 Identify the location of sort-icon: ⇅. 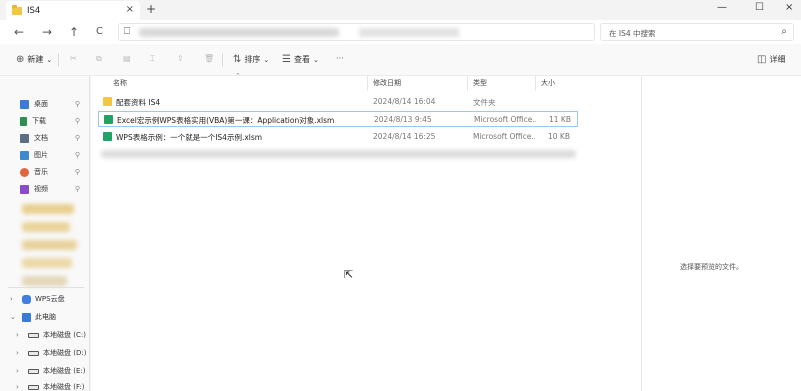
(237, 59).